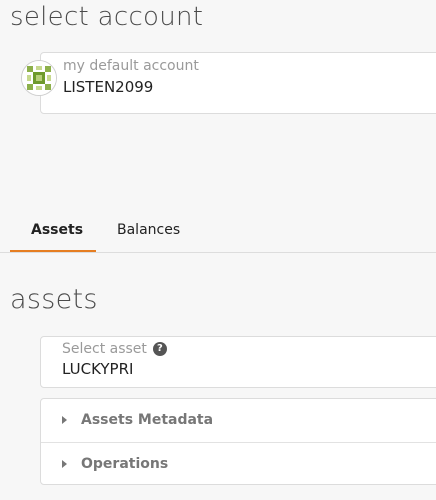  I want to click on asset-selector-value: LUCKYPRI, so click(98, 369).